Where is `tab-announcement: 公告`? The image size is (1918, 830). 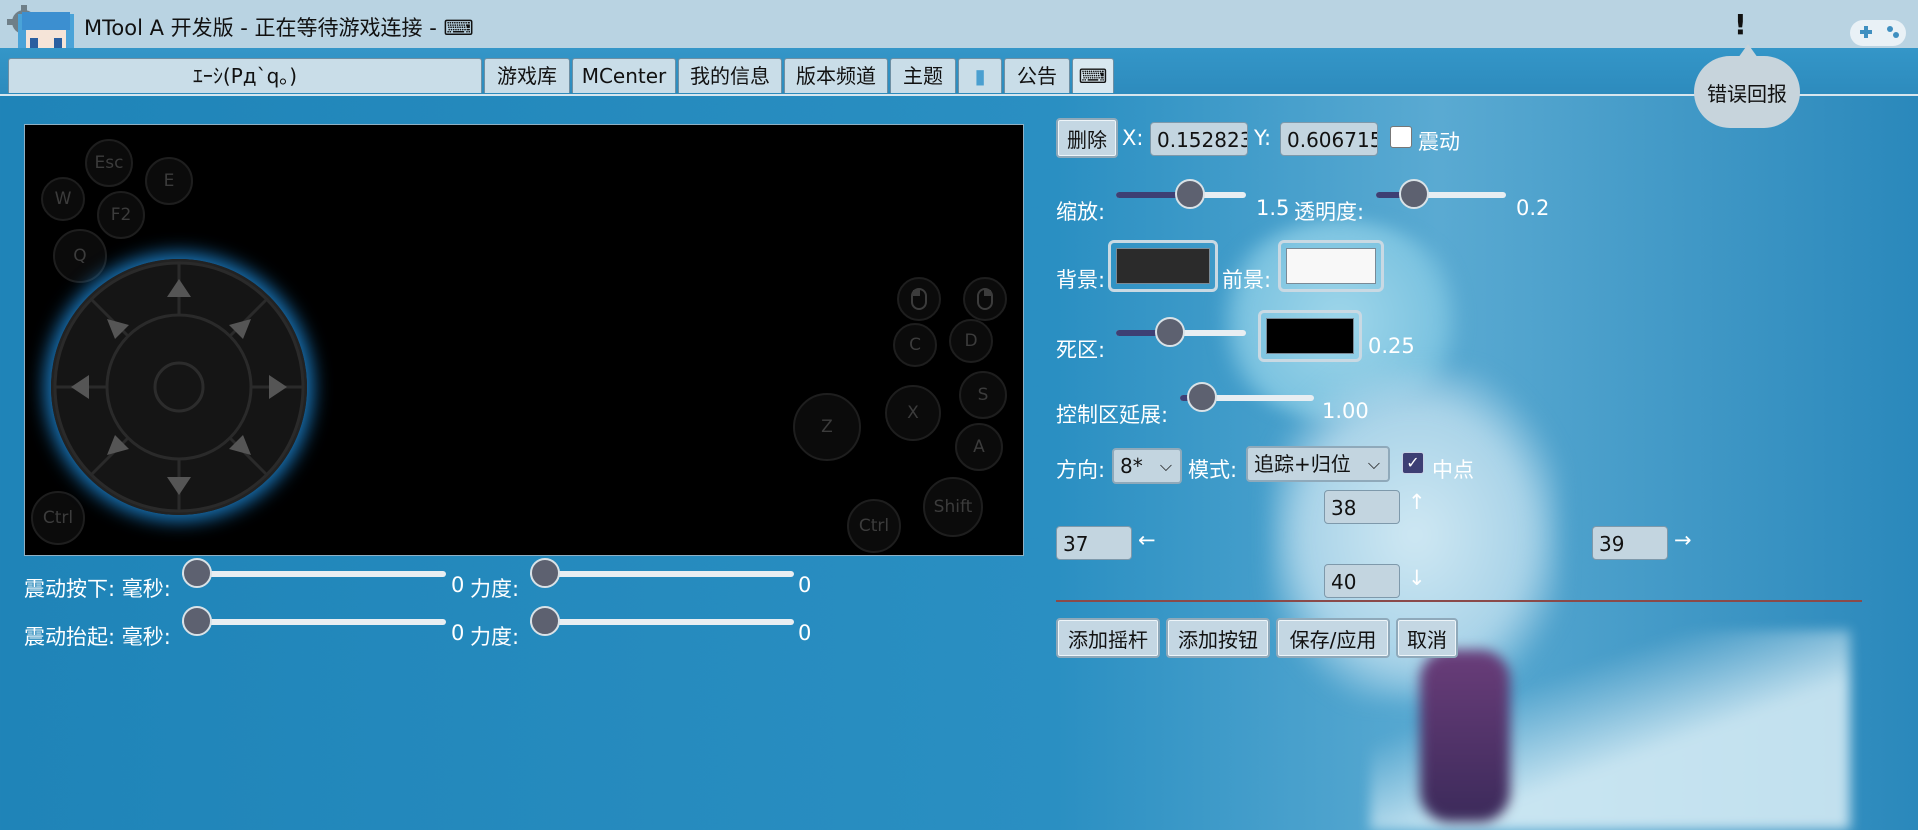 tab-announcement: 公告 is located at coordinates (1037, 75).